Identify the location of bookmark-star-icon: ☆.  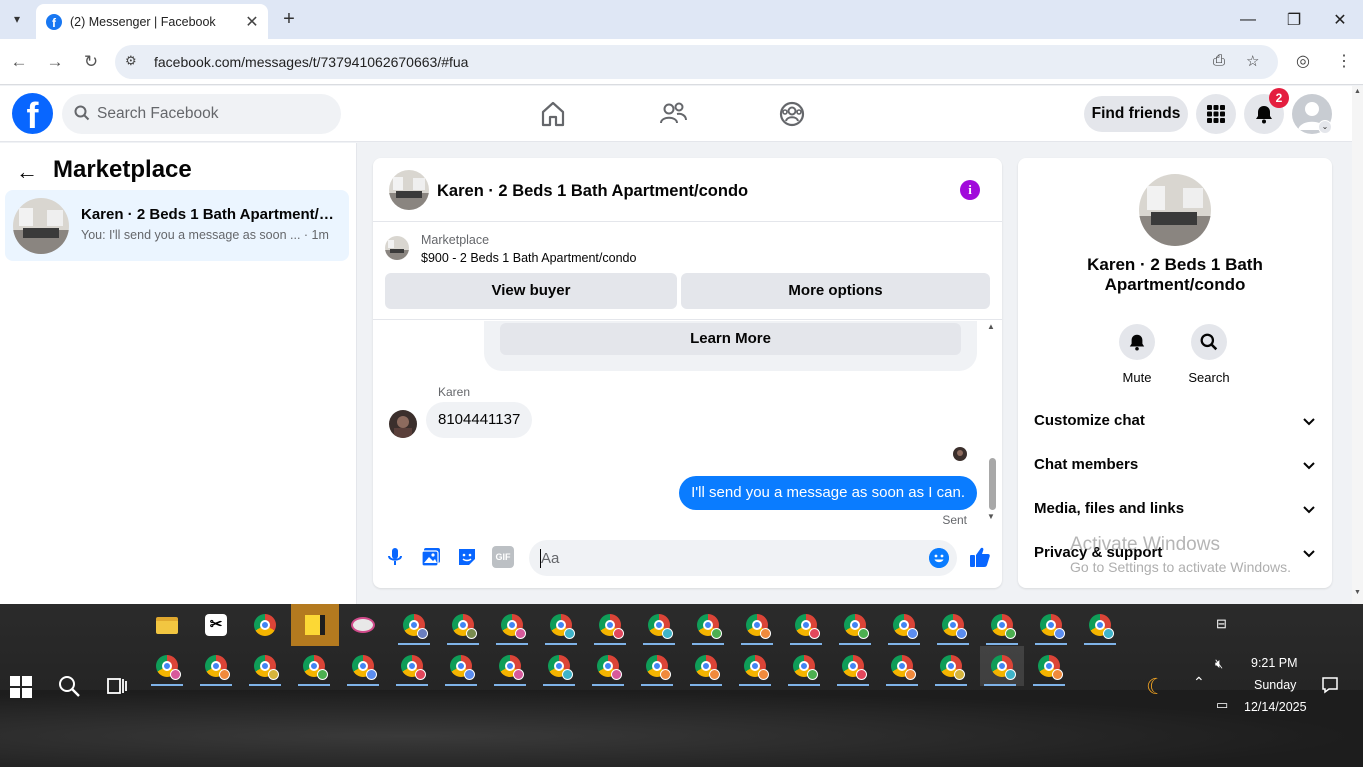
(1252, 61).